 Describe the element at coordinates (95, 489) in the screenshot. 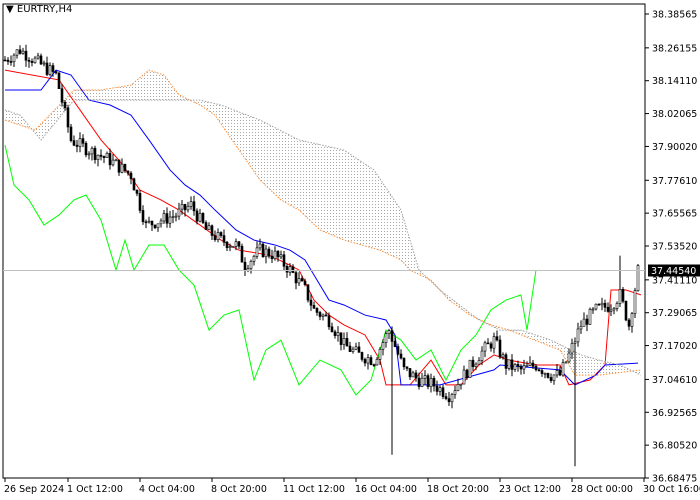

I see `x-tick-label: 1 Oct 12:00` at that location.